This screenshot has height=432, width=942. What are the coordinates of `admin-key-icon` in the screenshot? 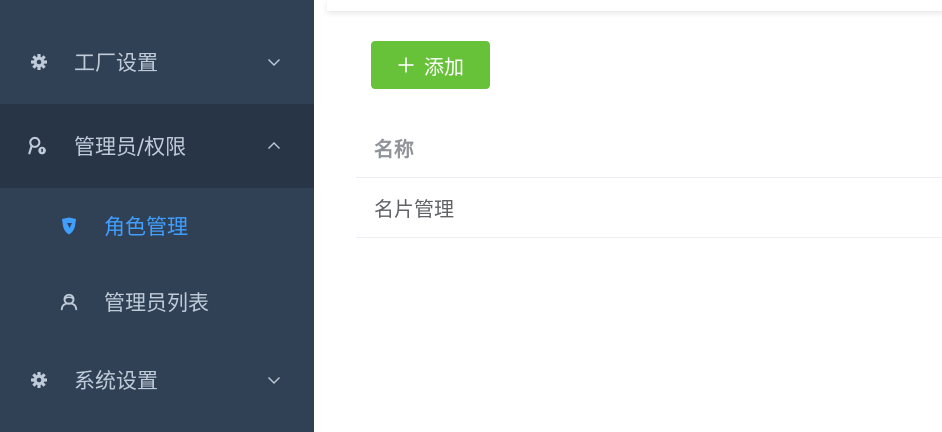 It's located at (38, 146).